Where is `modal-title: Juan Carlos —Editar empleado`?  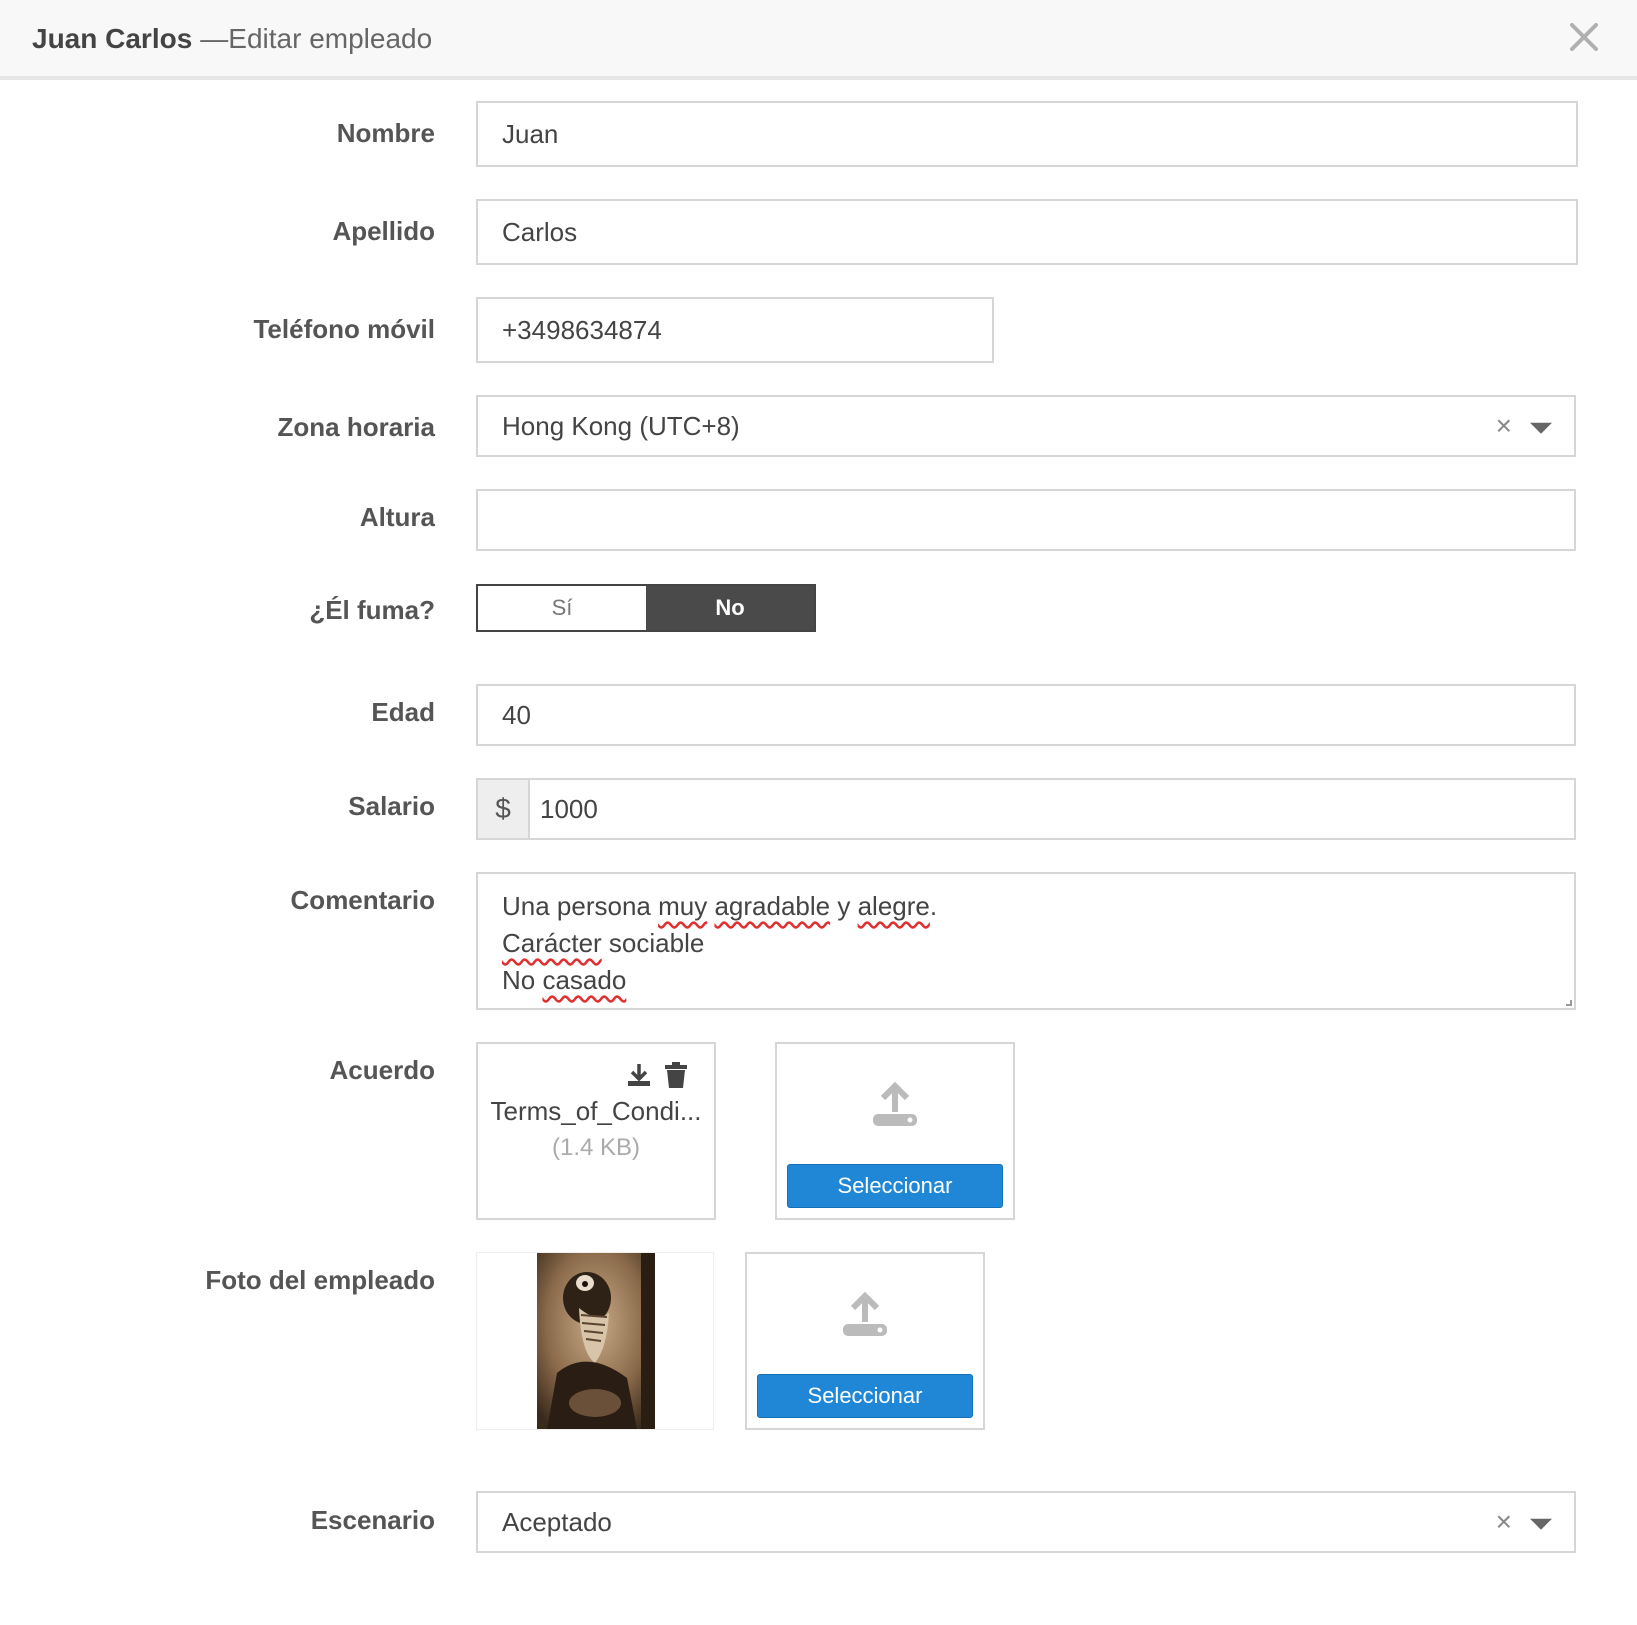 modal-title: Juan Carlos —Editar empleado is located at coordinates (232, 39).